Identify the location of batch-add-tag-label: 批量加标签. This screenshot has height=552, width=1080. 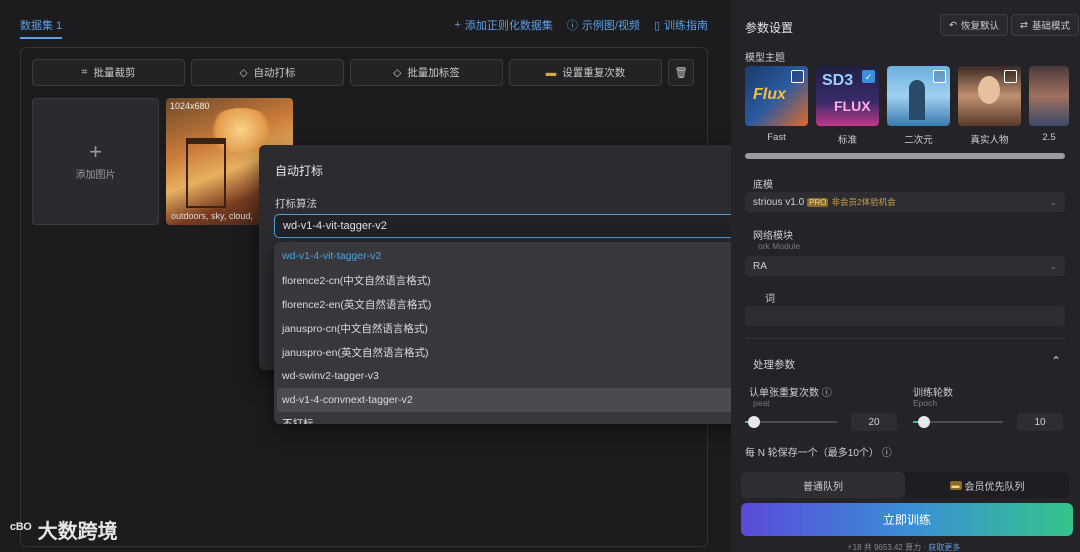
(433, 73).